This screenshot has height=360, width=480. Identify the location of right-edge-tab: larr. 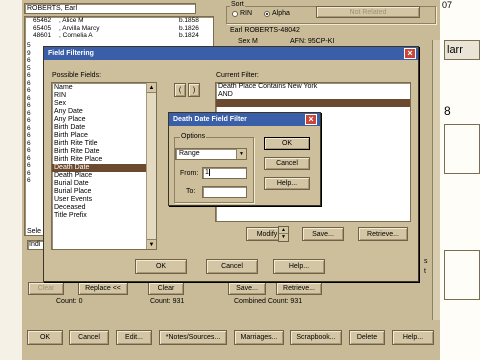
(462, 50).